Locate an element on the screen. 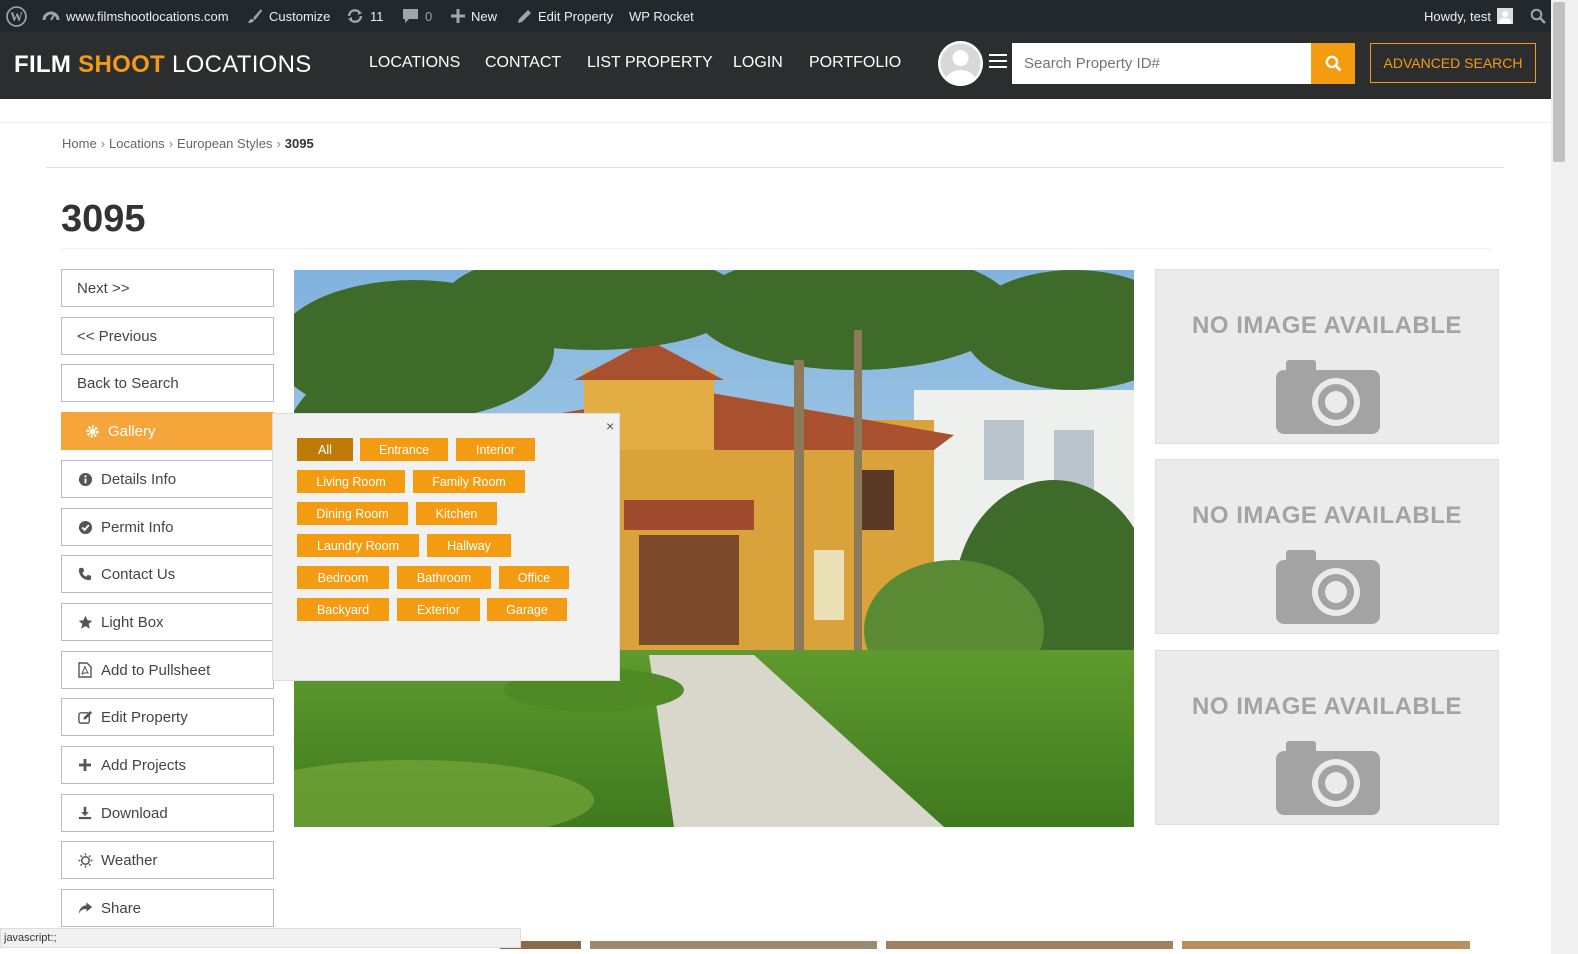 The image size is (1578, 954). download-icon is located at coordinates (85, 813).